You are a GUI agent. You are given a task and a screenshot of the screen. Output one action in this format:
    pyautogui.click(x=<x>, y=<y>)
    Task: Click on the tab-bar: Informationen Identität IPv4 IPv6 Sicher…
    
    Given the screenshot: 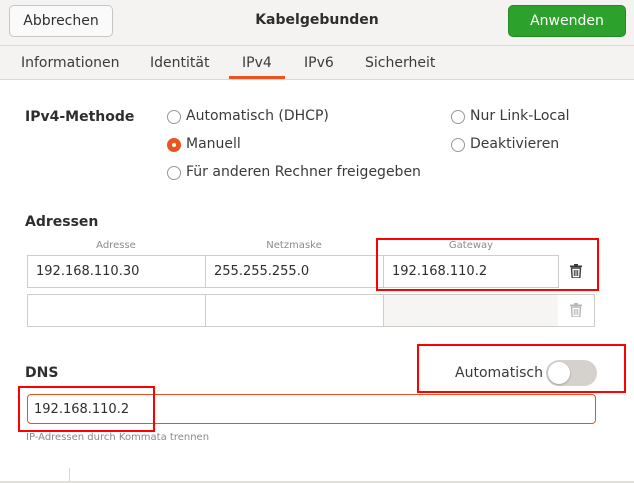 What is the action you would take?
    pyautogui.click(x=317, y=63)
    